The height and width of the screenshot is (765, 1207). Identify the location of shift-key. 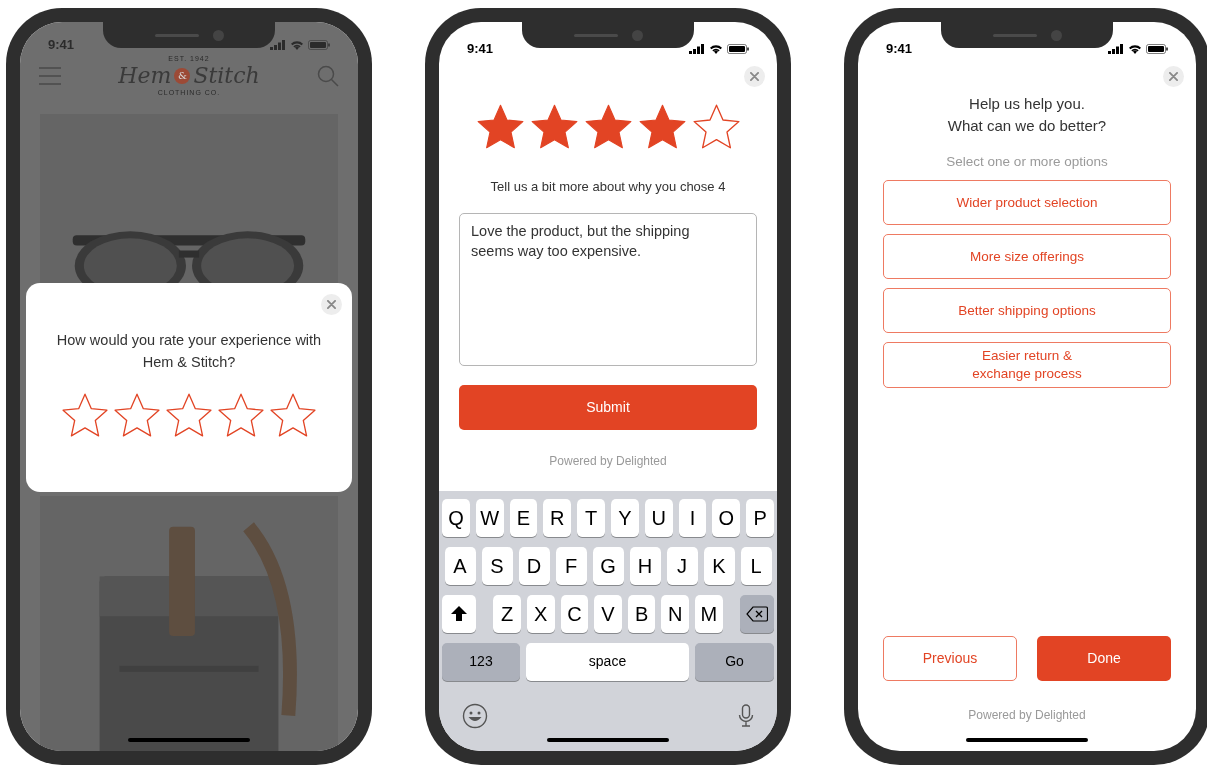
(459, 613).